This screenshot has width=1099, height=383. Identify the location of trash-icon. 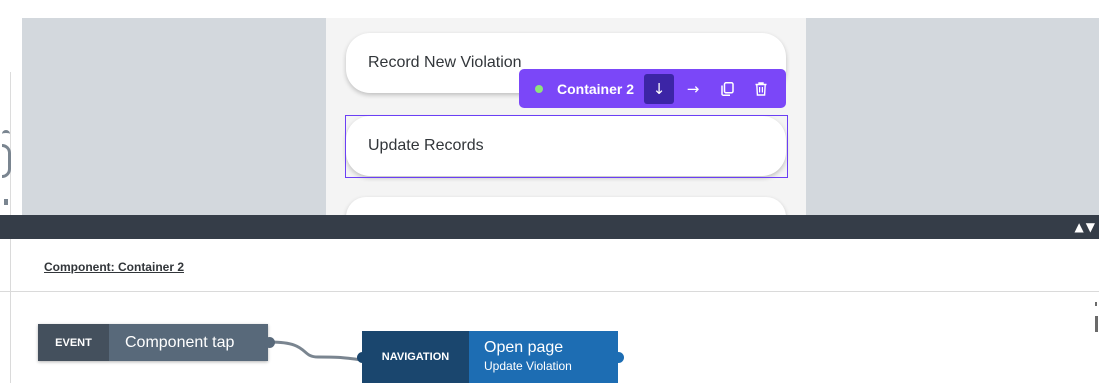
(761, 88).